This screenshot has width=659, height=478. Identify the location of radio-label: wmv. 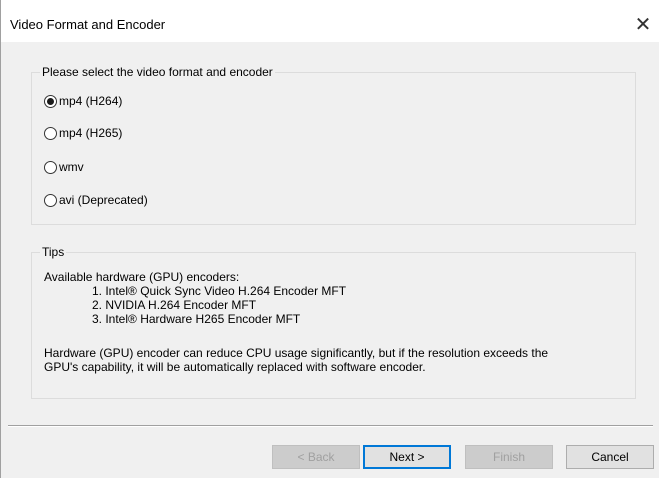
(71, 167).